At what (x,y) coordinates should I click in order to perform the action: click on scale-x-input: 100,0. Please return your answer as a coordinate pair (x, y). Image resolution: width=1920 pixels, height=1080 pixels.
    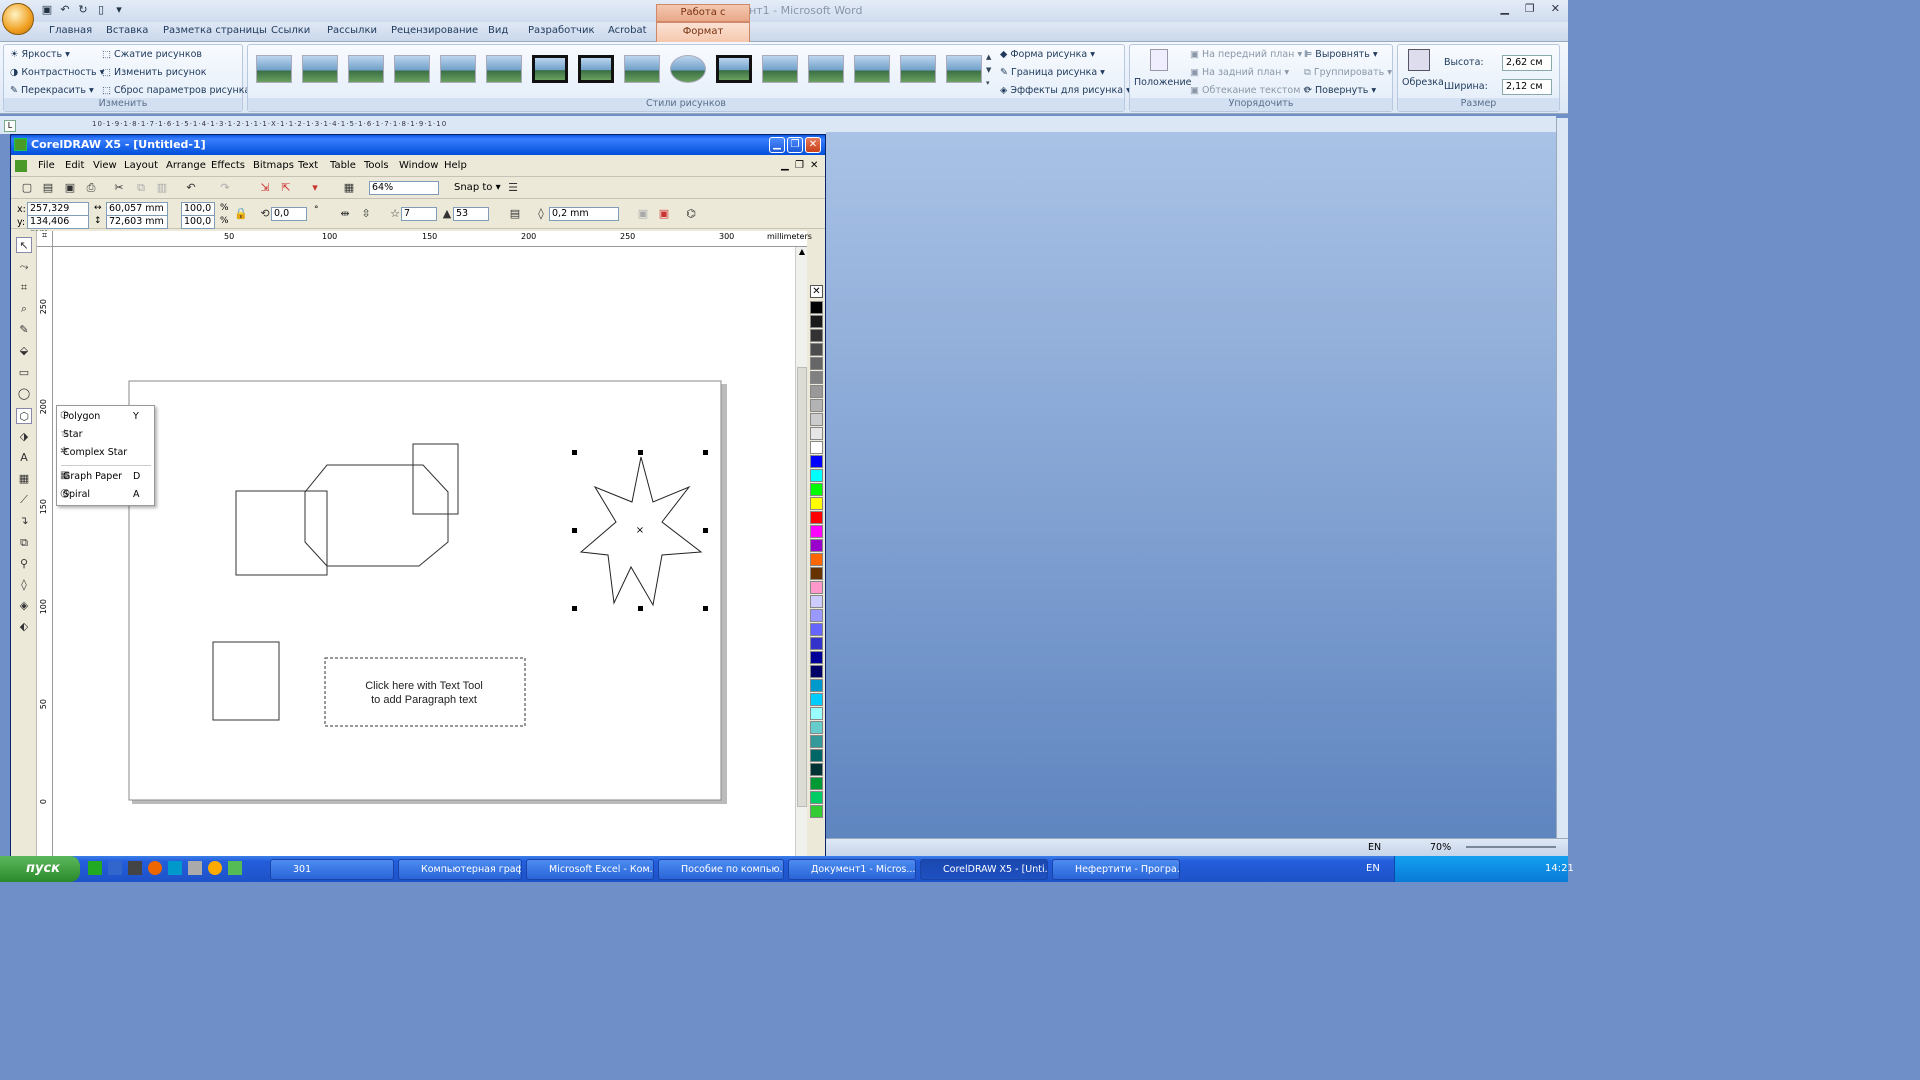
    Looking at the image, I should click on (198, 209).